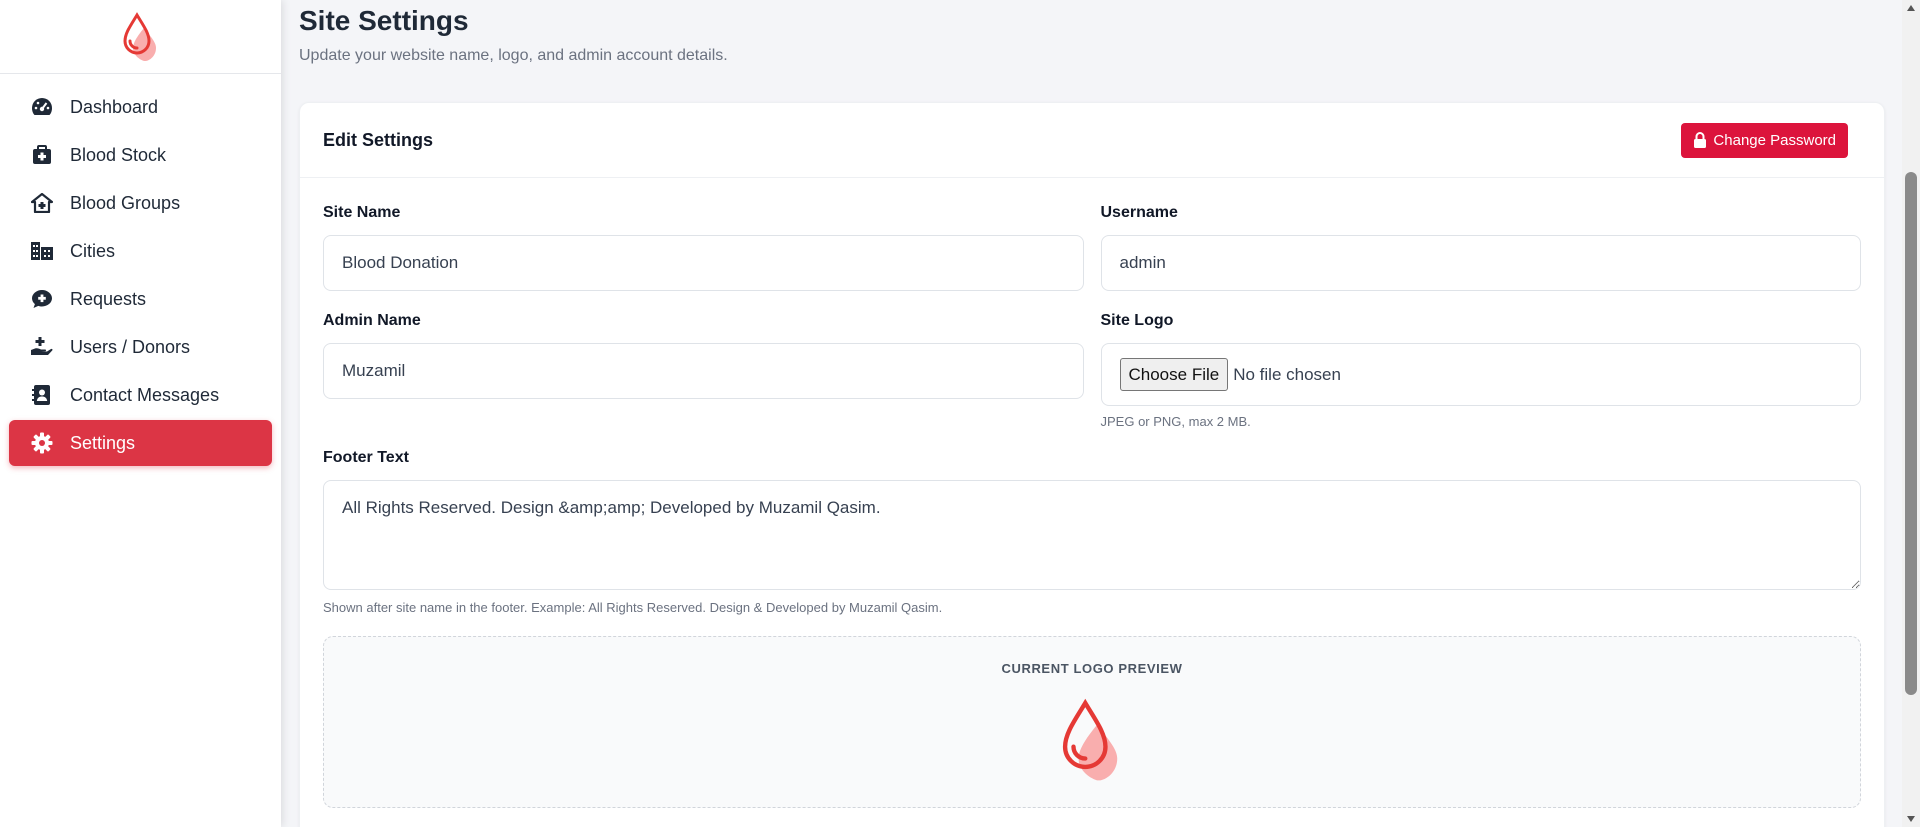  I want to click on sidebar-item-settings: Settings, so click(140, 443).